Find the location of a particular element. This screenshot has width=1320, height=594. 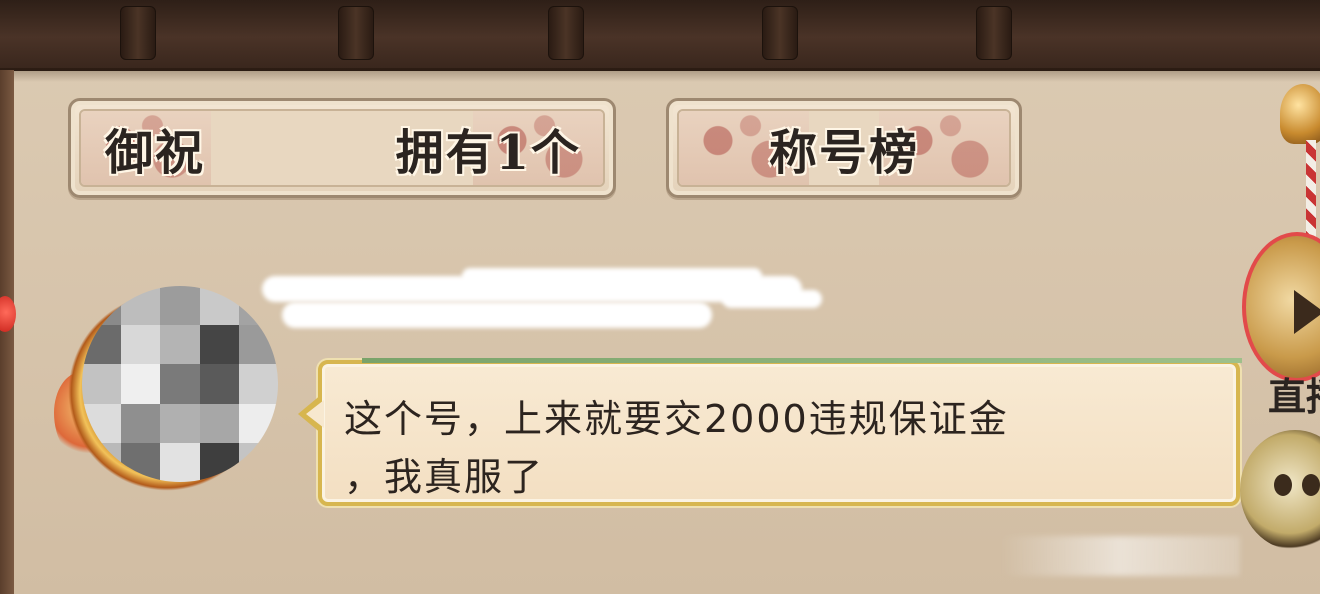

mascot-icon is located at coordinates (1280, 490).